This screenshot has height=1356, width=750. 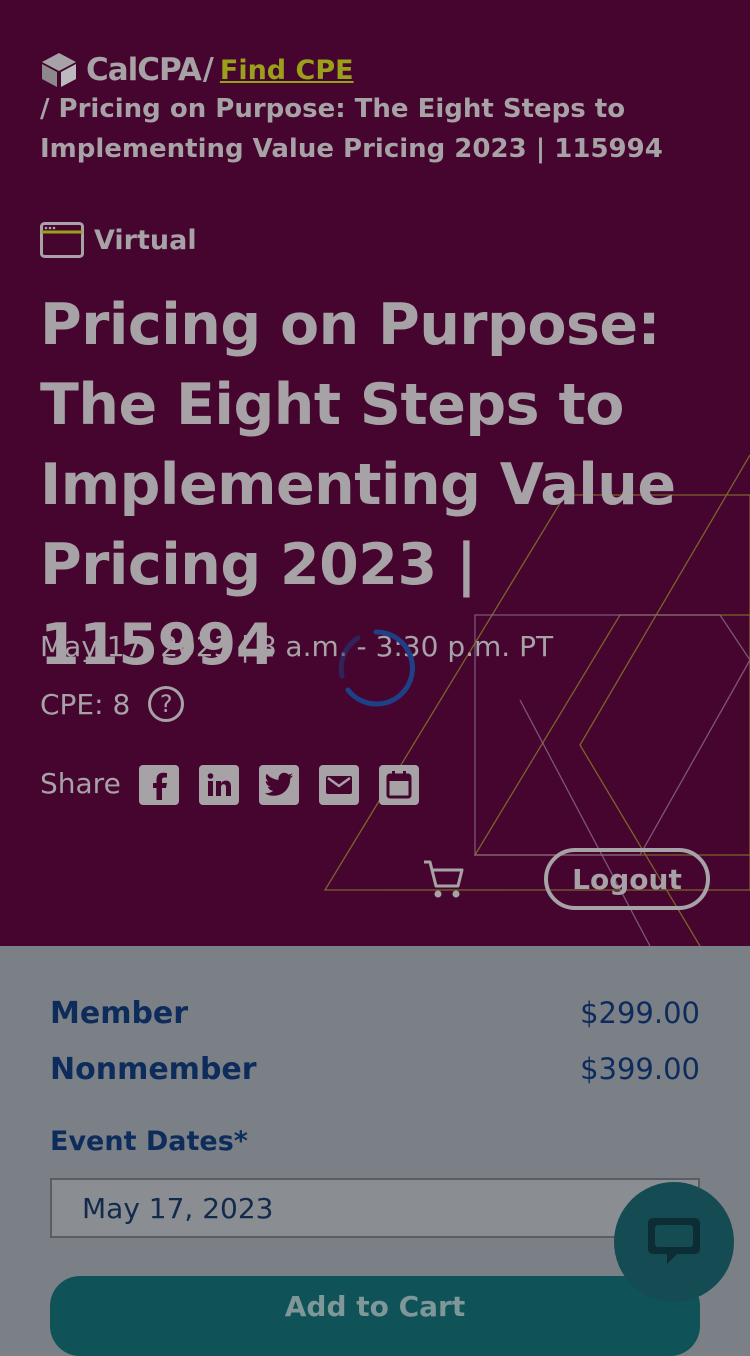 What do you see at coordinates (218, 785) in the screenshot?
I see `linkedin-icon` at bounding box center [218, 785].